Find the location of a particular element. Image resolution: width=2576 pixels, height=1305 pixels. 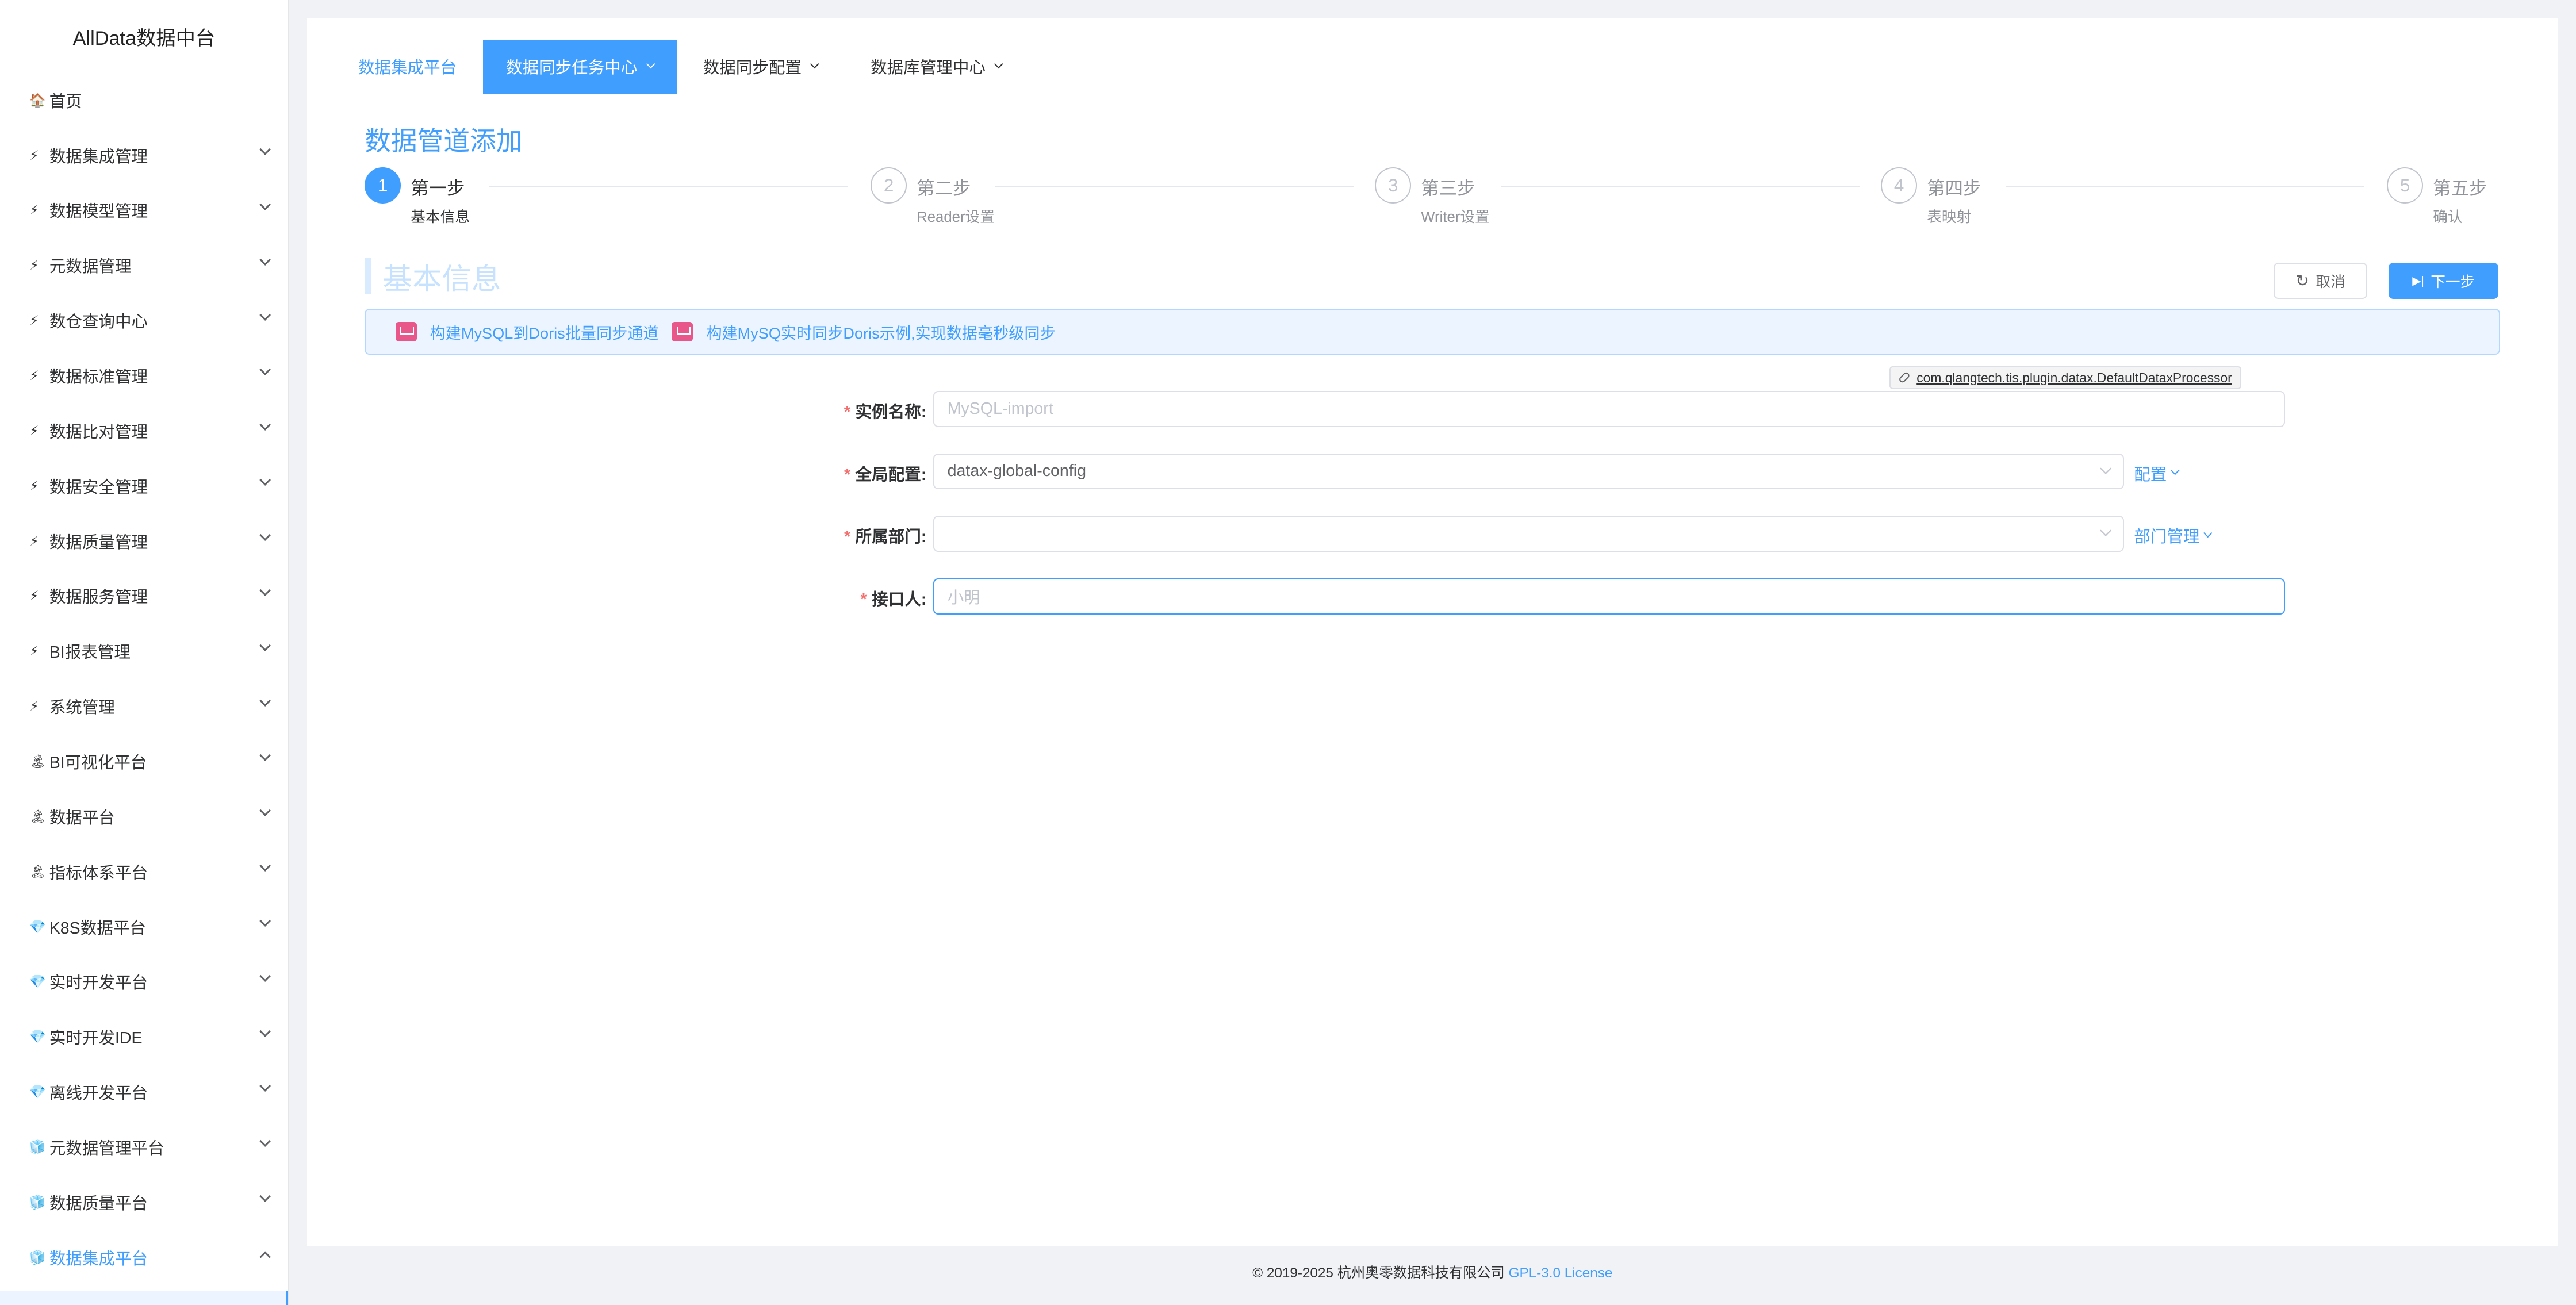

sidebar-item: ⚡ BI报表管理 is located at coordinates (144, 651).